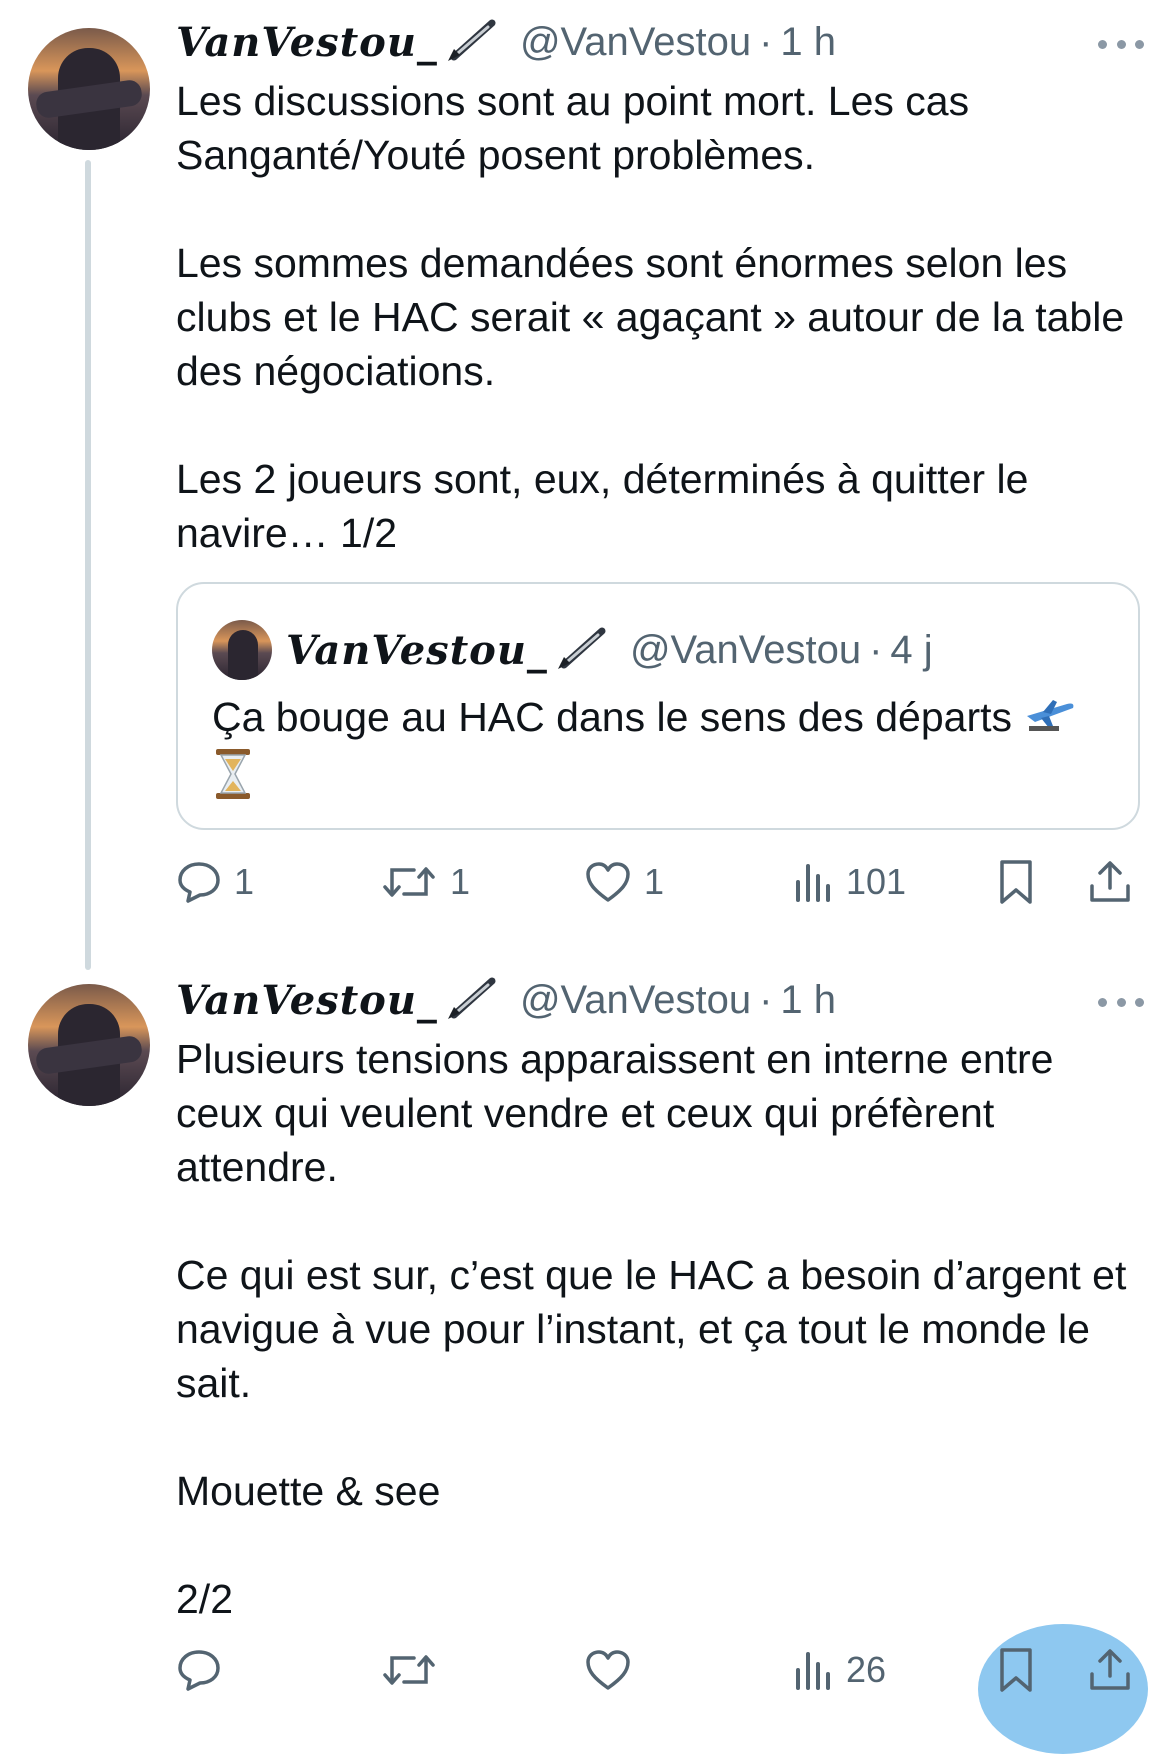  What do you see at coordinates (308, 1491) in the screenshot?
I see `tweet-paragraph: Mouette & see` at bounding box center [308, 1491].